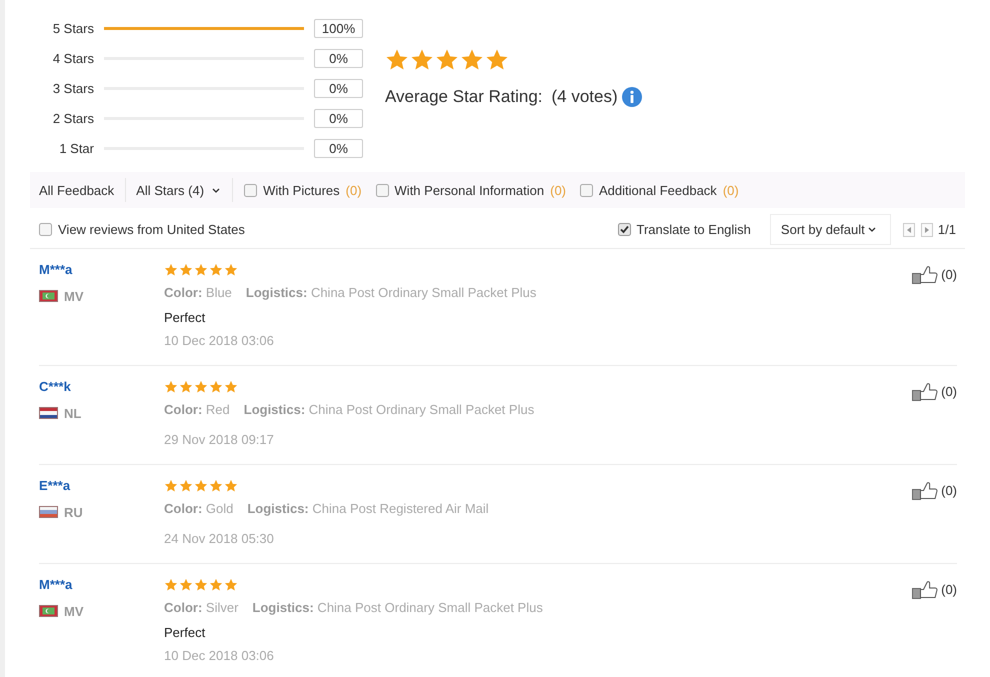 This screenshot has width=990, height=677. I want to click on country-code: RU, so click(73, 512).